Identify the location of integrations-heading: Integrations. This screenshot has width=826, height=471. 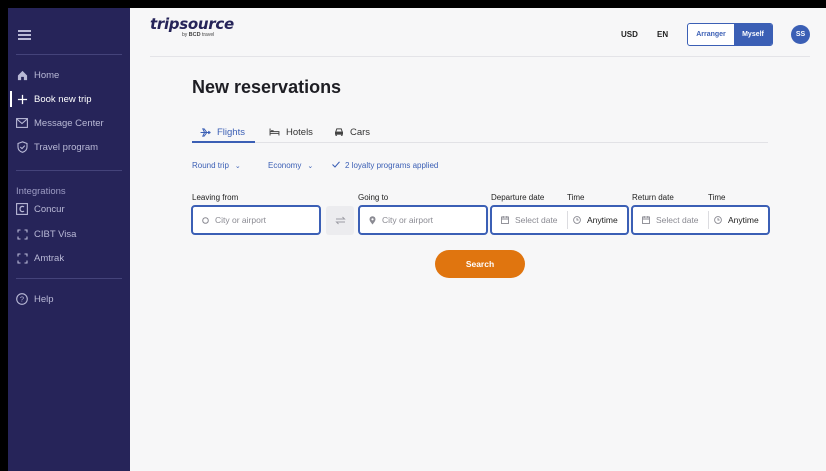
(41, 191).